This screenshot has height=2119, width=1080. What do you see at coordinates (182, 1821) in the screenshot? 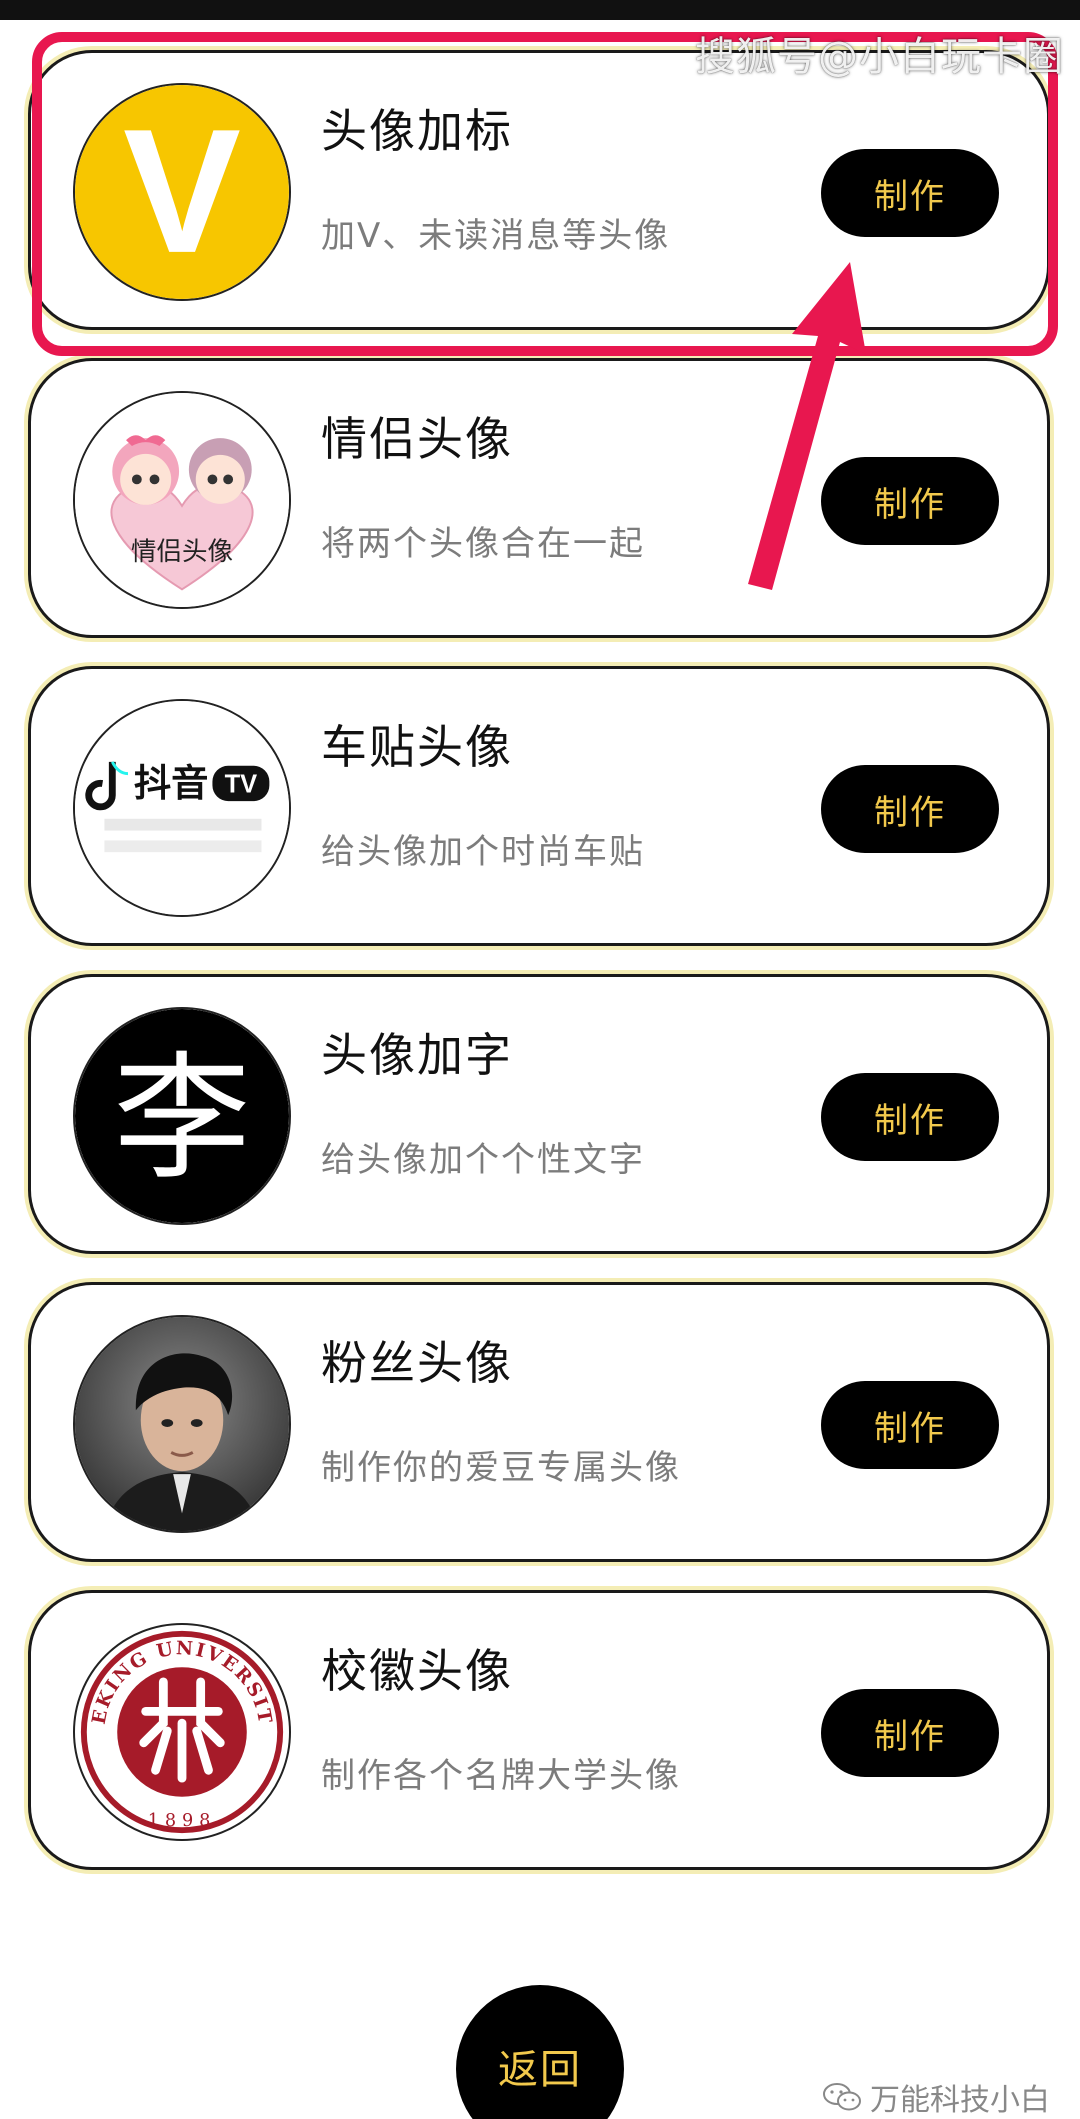
I see `seal-year: 1898` at bounding box center [182, 1821].